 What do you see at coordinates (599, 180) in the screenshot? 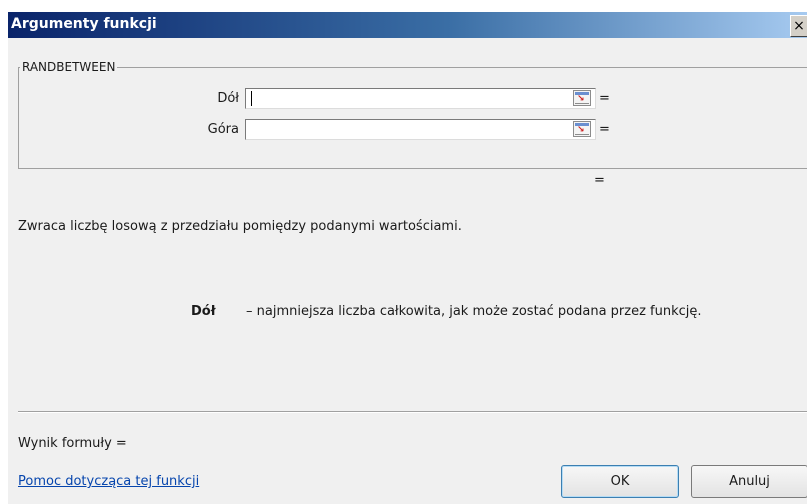
I see `function-result: =` at bounding box center [599, 180].